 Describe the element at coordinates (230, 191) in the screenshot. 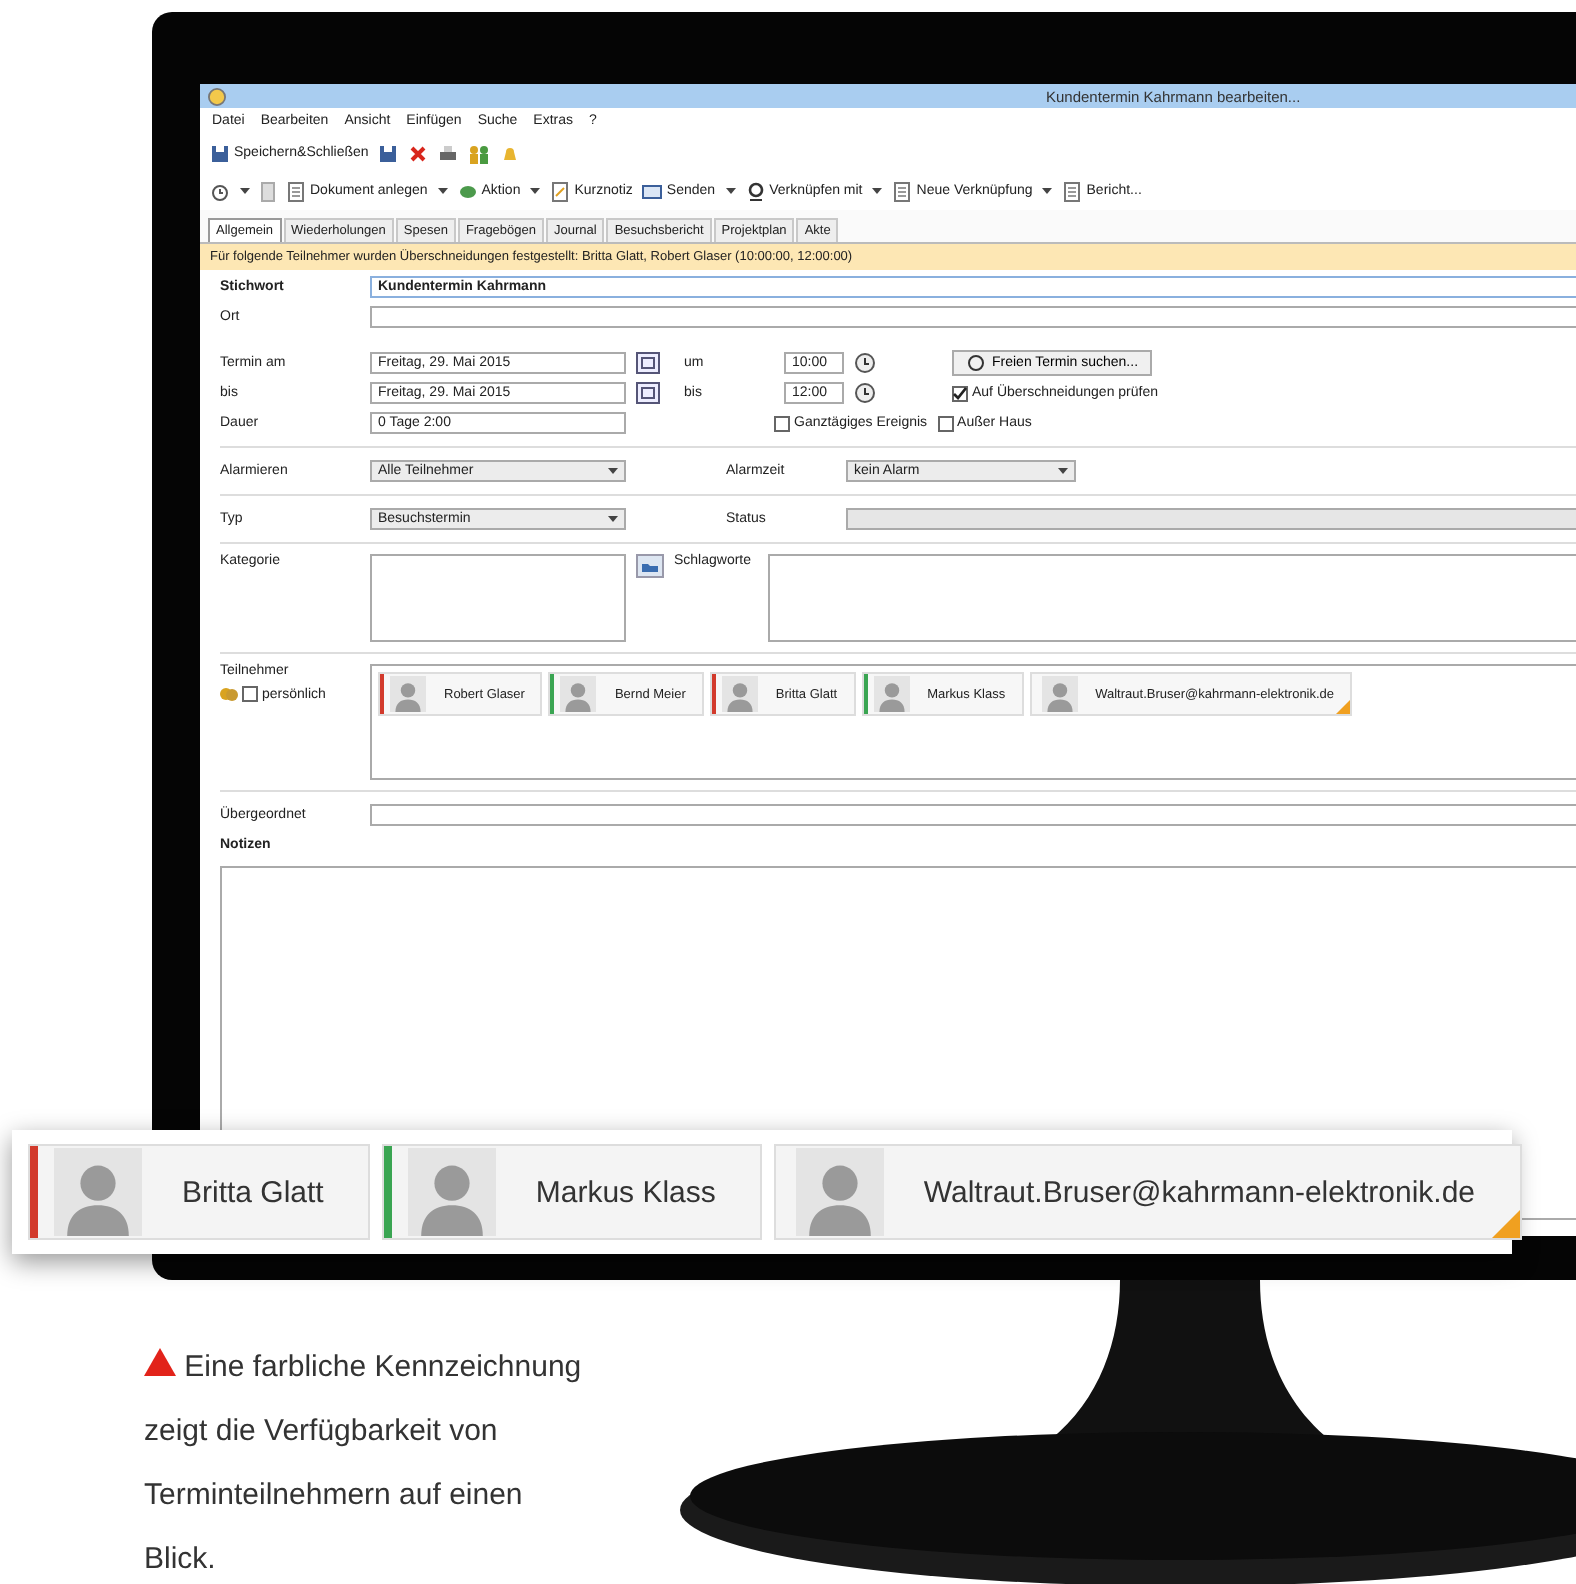

I see `alarm-clock-button` at that location.